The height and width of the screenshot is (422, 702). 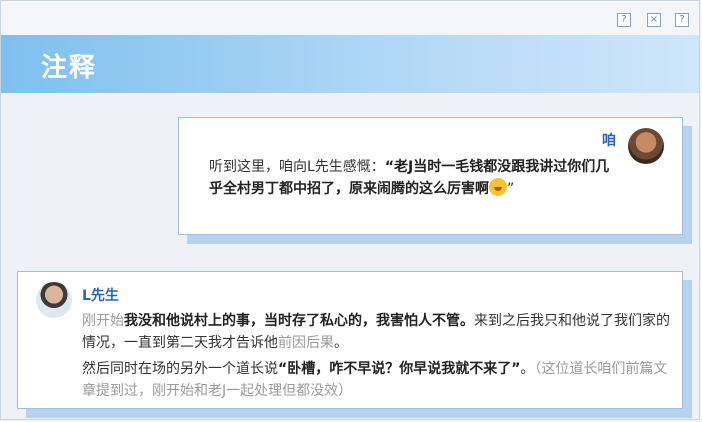 What do you see at coordinates (297, 167) in the screenshot?
I see `comment-segment: 听到这里，咱向L先生感慨：` at bounding box center [297, 167].